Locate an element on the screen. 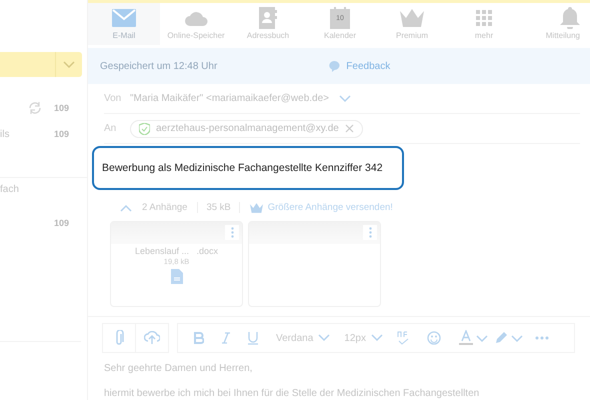  address-book-icon is located at coordinates (268, 18).